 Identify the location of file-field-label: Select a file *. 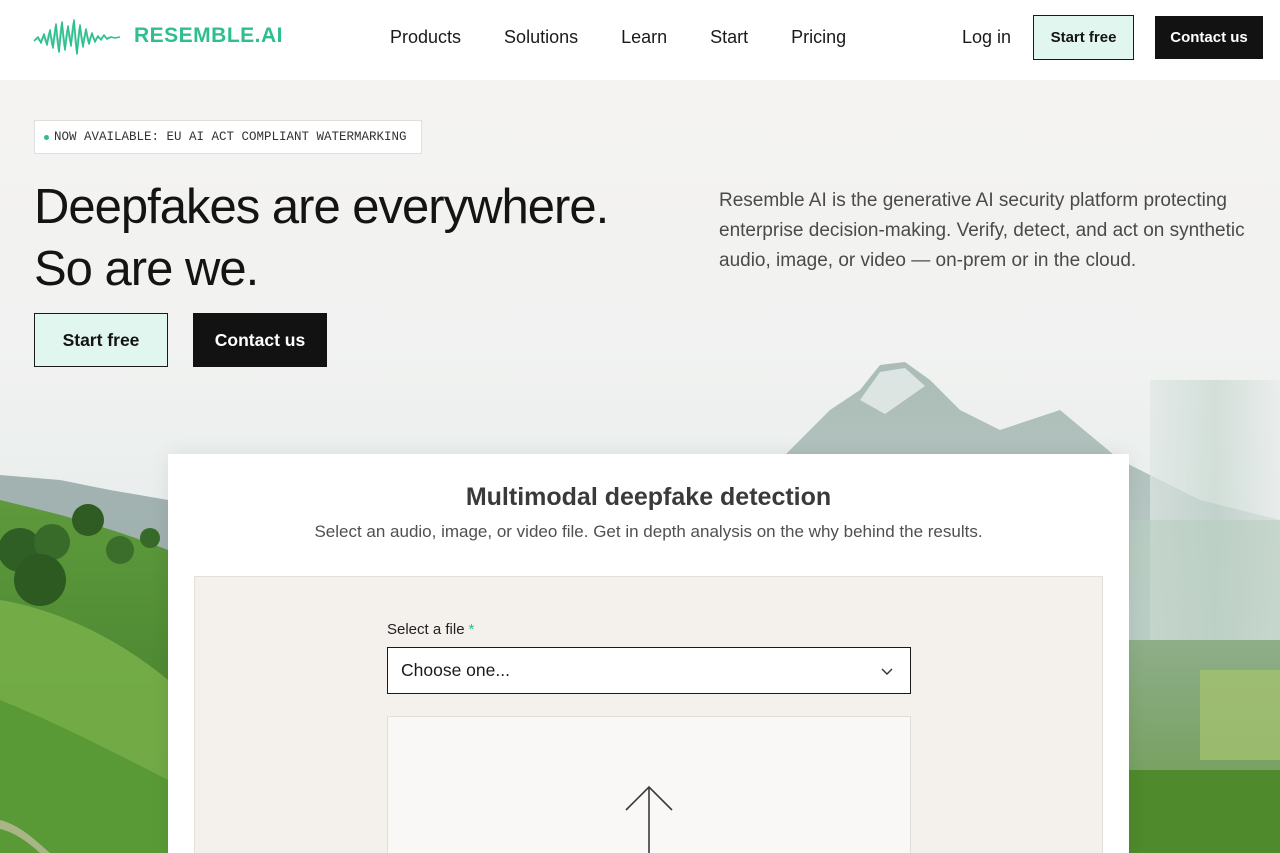
(430, 629).